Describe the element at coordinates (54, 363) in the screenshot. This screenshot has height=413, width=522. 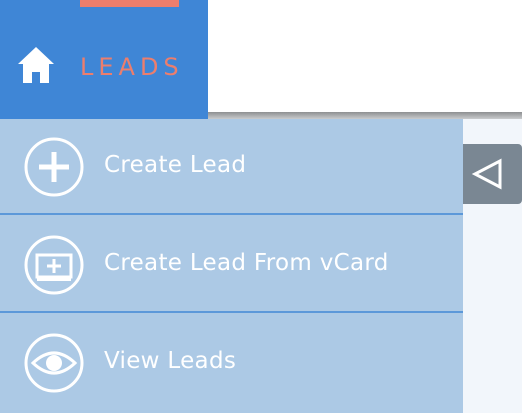
I see `eye-icon` at that location.